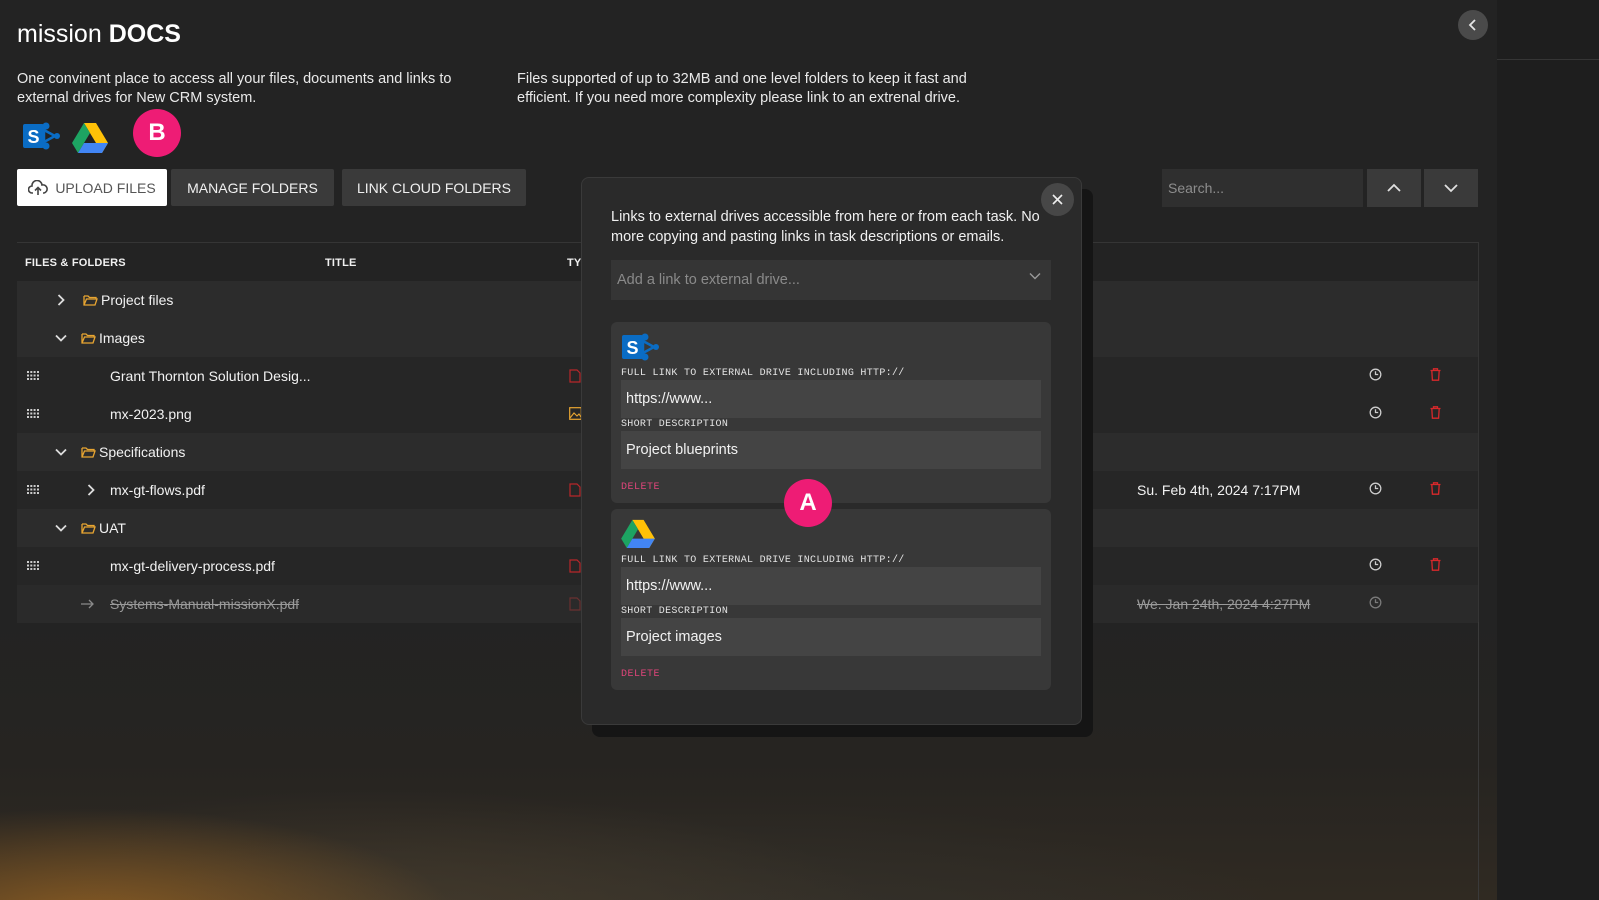  What do you see at coordinates (831, 637) in the screenshot?
I see `description-input: Project images` at bounding box center [831, 637].